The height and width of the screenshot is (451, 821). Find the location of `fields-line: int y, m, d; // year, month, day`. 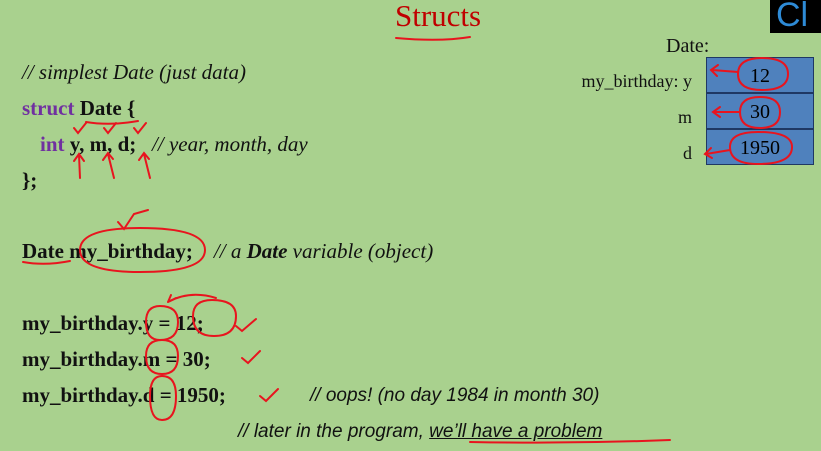

fields-line: int y, m, d; // year, month, day is located at coordinates (174, 144).